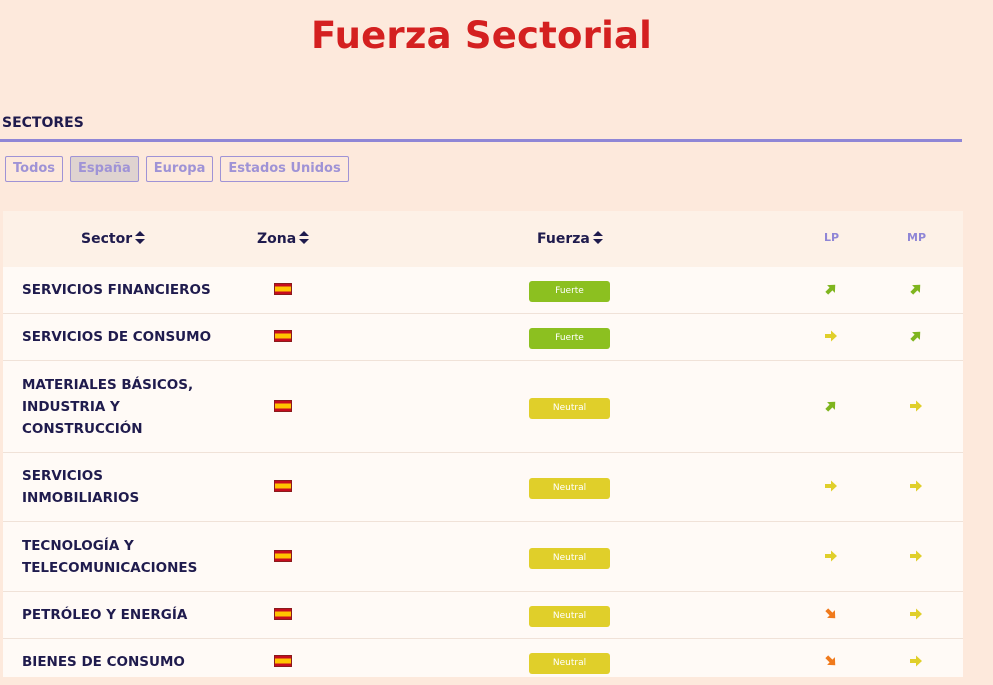 This screenshot has width=993, height=685. Describe the element at coordinates (483, 557) in the screenshot. I see `table-row: TECNOLOGÍA Y TELECOMUNICACIONES Neutral` at that location.